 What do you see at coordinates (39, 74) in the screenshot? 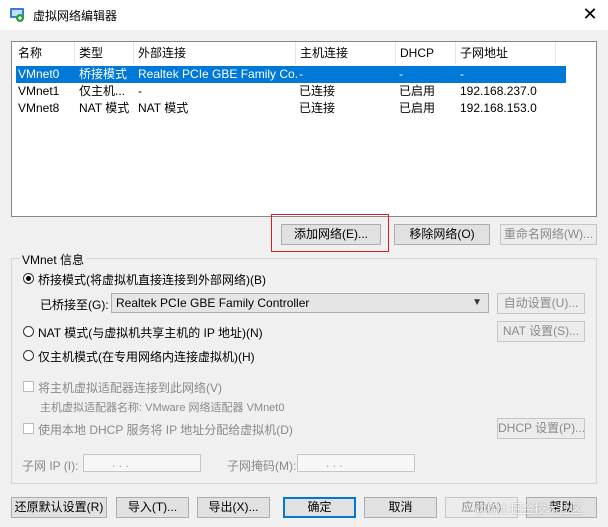
I see `table-cell: VMnet0` at bounding box center [39, 74].